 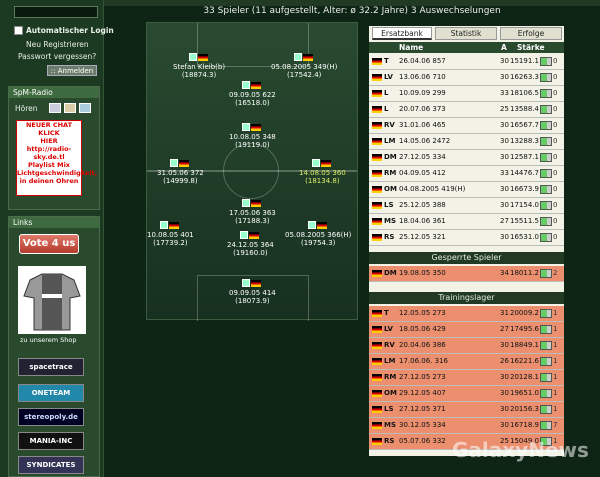 What do you see at coordinates (180, 172) in the screenshot?
I see `field-player: 31.05.06 372 (14999.8)` at bounding box center [180, 172].